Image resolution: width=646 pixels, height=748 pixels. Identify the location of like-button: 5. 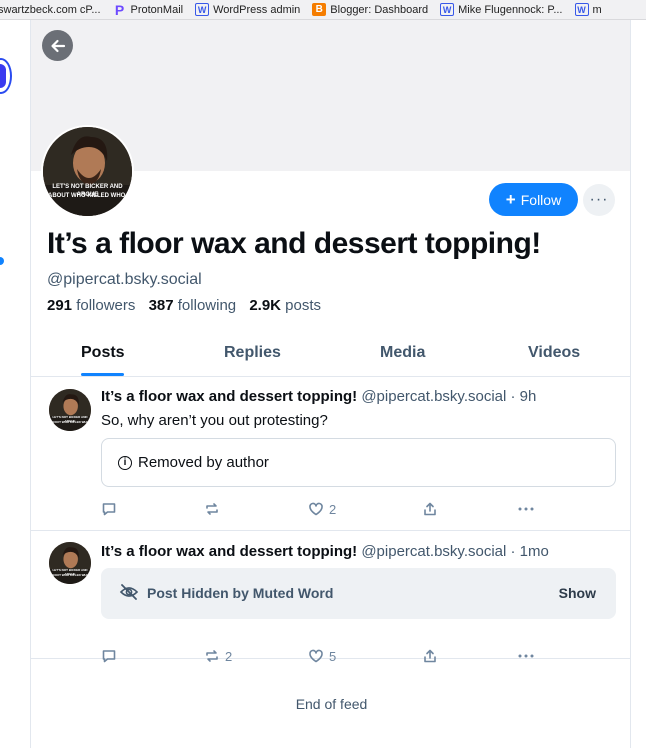
(322, 656).